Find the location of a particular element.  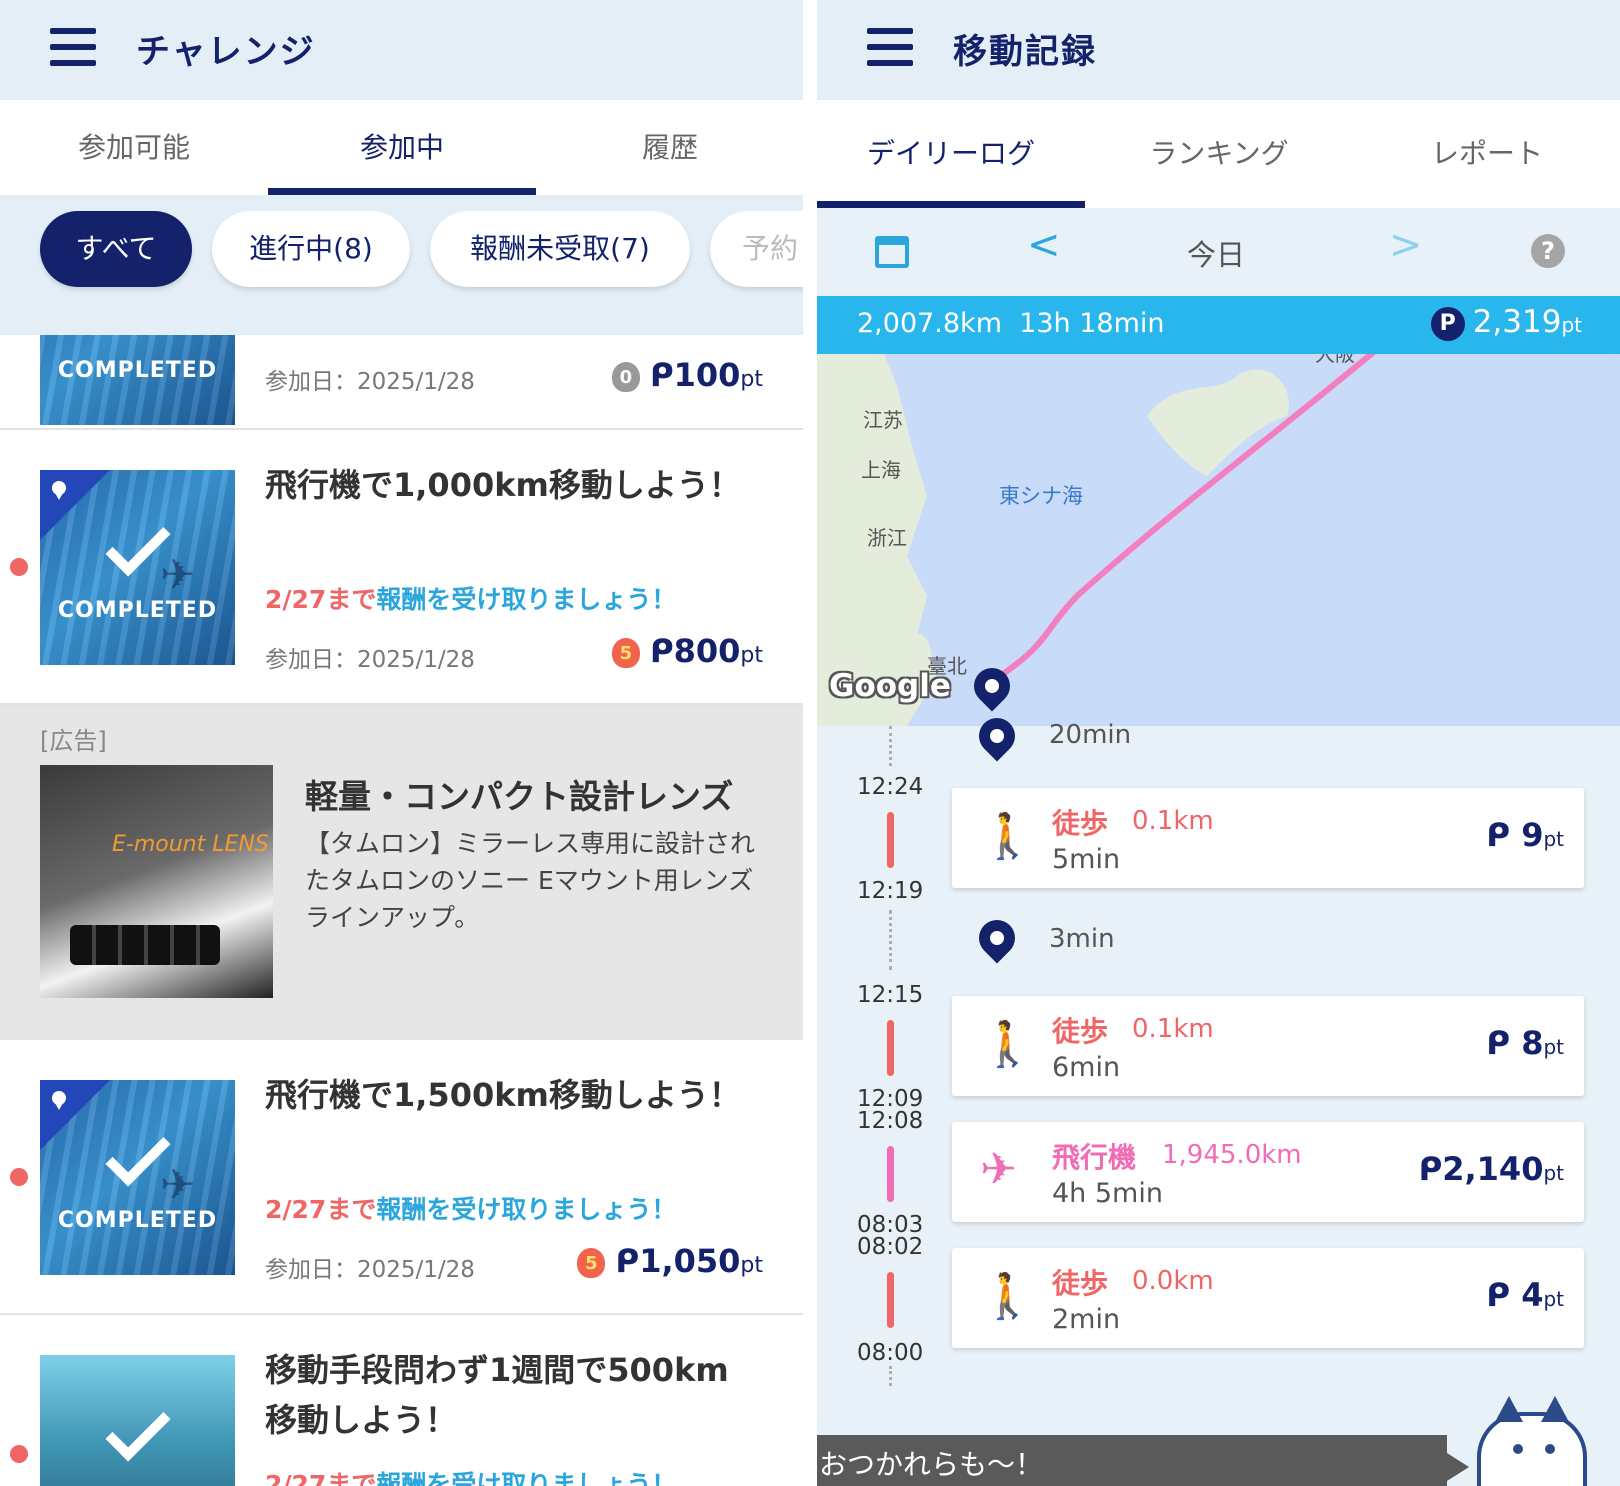

completed-thumbnail is located at coordinates (137, 1420).